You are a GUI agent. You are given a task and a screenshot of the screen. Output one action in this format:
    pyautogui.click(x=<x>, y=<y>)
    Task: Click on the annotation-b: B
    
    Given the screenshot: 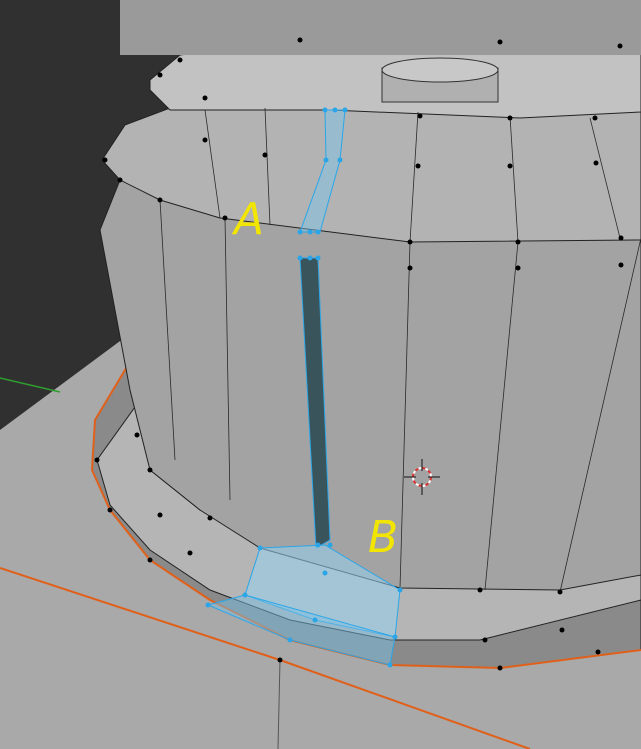 What is the action you would take?
    pyautogui.click(x=383, y=537)
    